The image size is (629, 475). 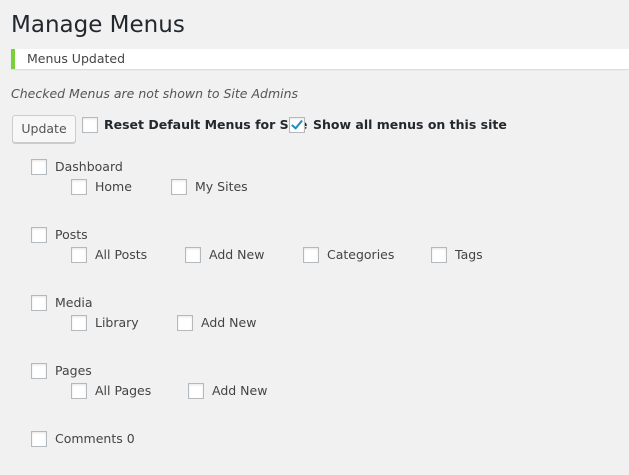 I want to click on show-all-menus-checkbox, so click(x=297, y=125).